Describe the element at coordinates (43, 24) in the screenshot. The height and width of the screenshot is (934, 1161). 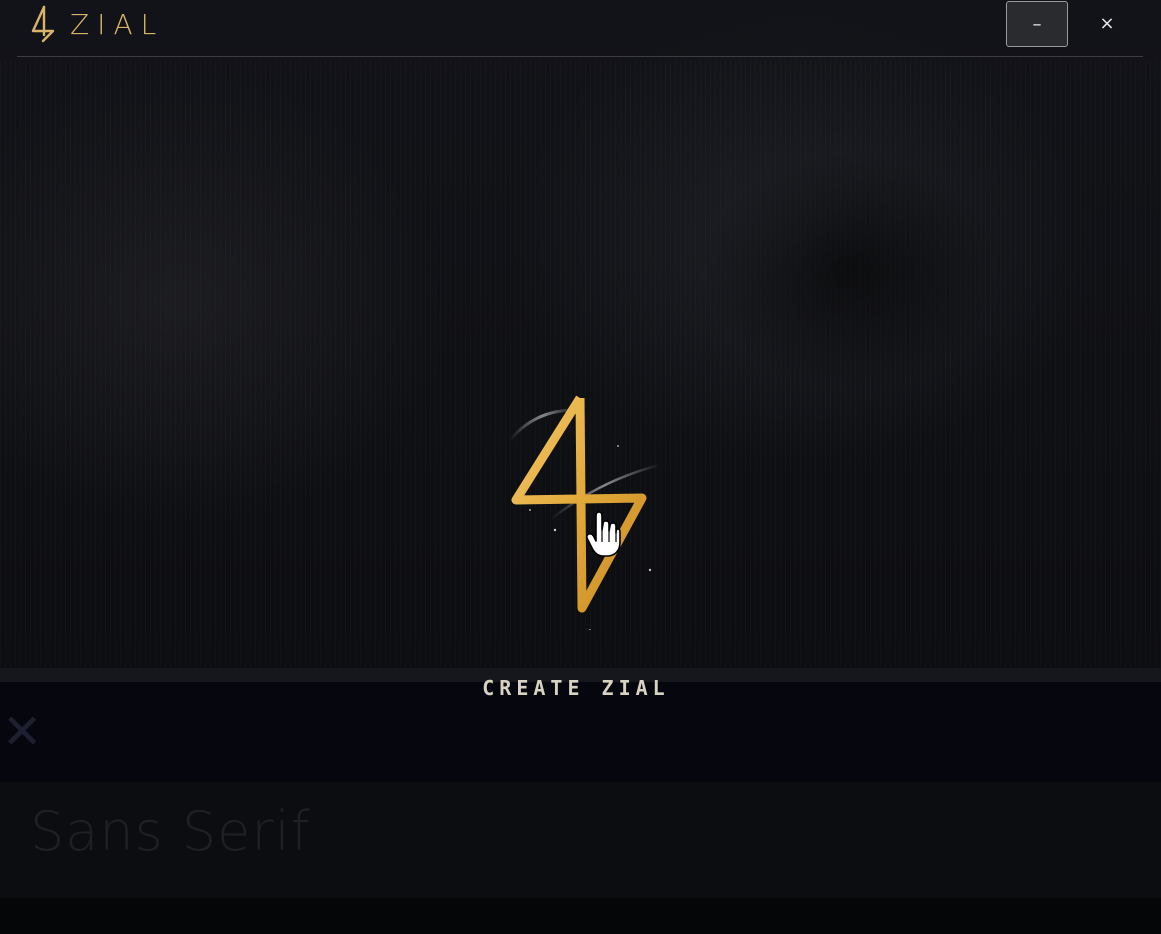
I see `zial-logo-icon` at that location.